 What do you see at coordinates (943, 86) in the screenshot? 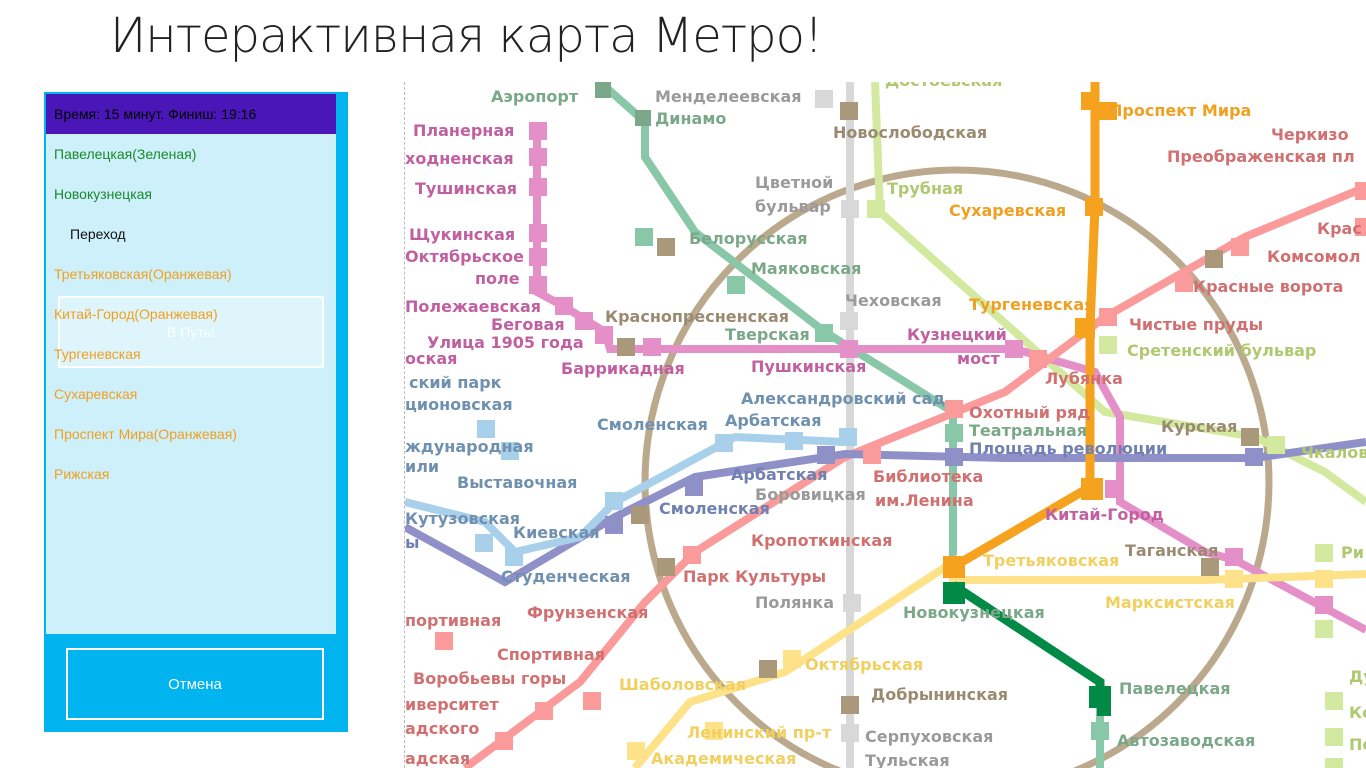
I see `station-label: Достоевская` at bounding box center [943, 86].